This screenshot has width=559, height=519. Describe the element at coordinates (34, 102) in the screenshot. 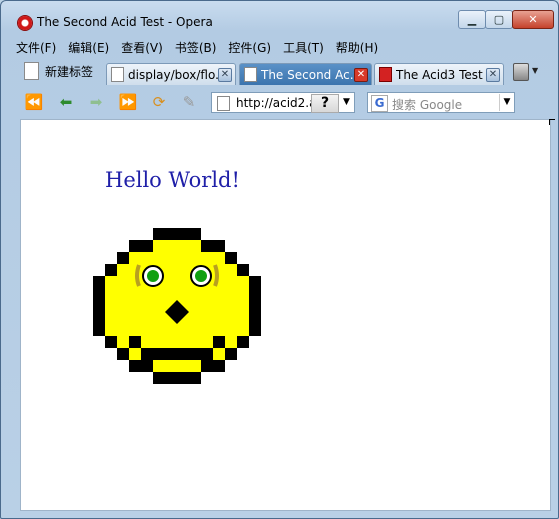

I see `rewind-icon: ⏪` at that location.